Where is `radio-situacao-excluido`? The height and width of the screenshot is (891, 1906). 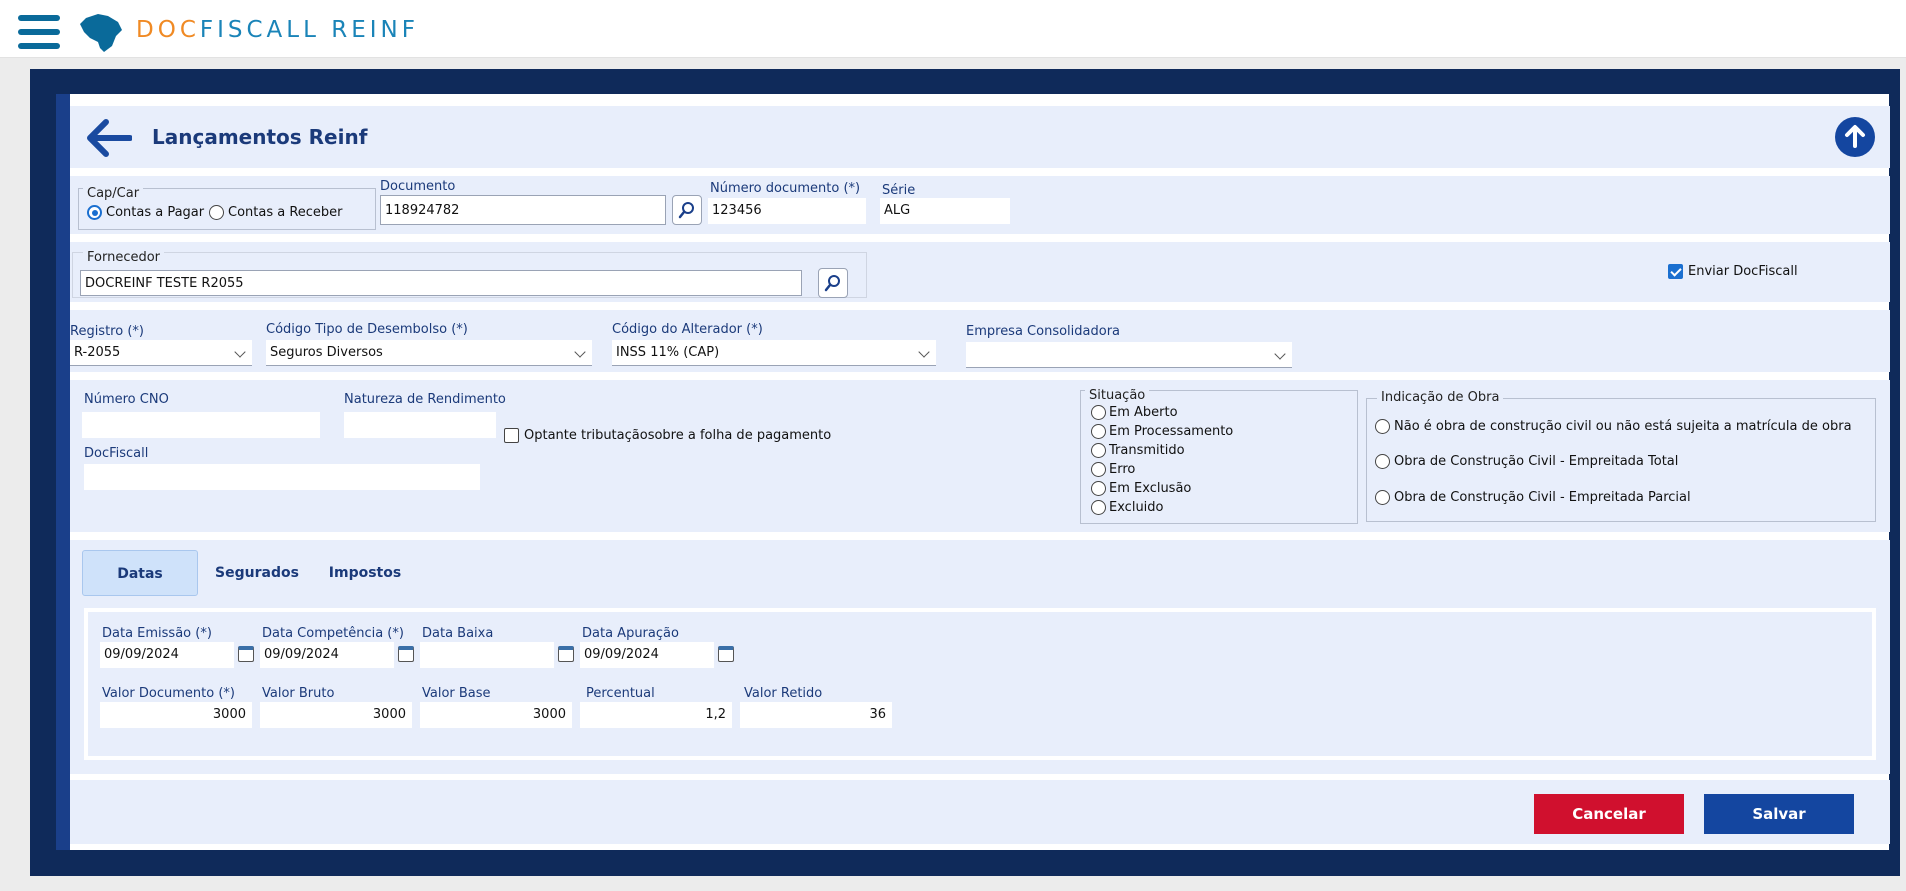 radio-situacao-excluido is located at coordinates (1098, 507).